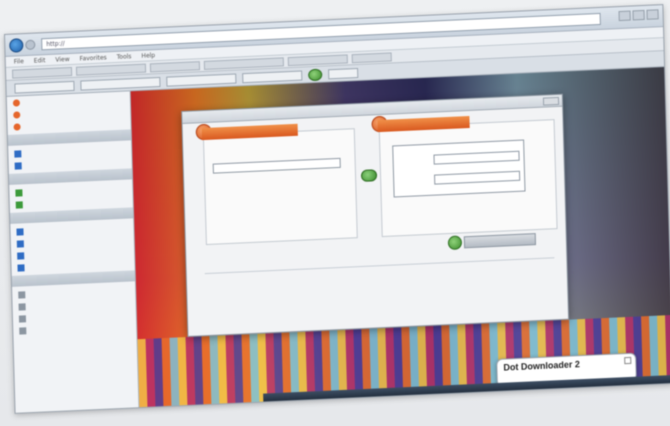  Describe the element at coordinates (249, 132) in the screenshot. I see `source-panel-title` at that location.